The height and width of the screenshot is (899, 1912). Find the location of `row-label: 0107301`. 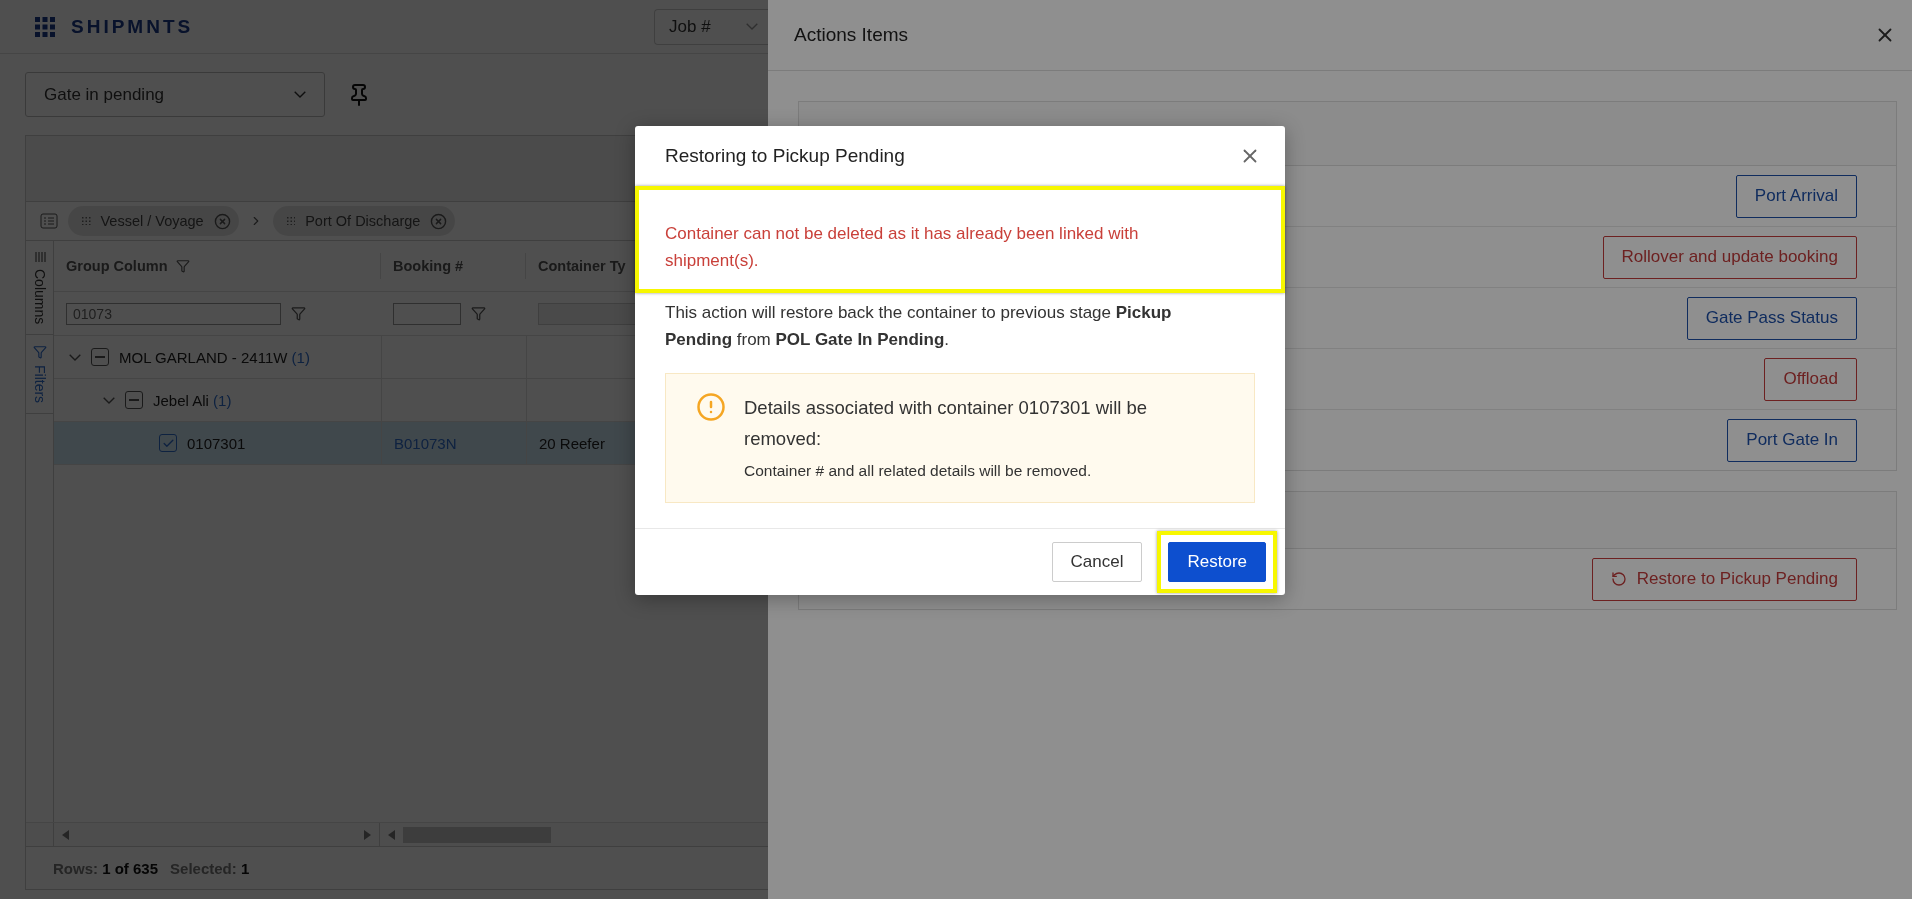

row-label: 0107301 is located at coordinates (216, 443).